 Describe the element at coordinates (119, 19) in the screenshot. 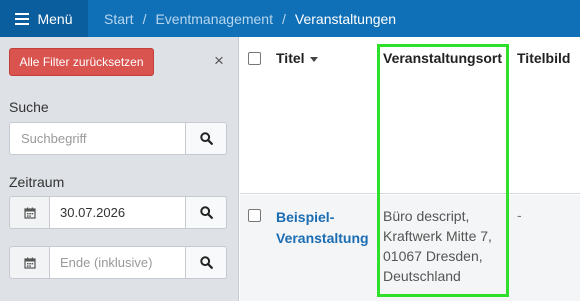

I see `breadcrumb-start: Start` at that location.